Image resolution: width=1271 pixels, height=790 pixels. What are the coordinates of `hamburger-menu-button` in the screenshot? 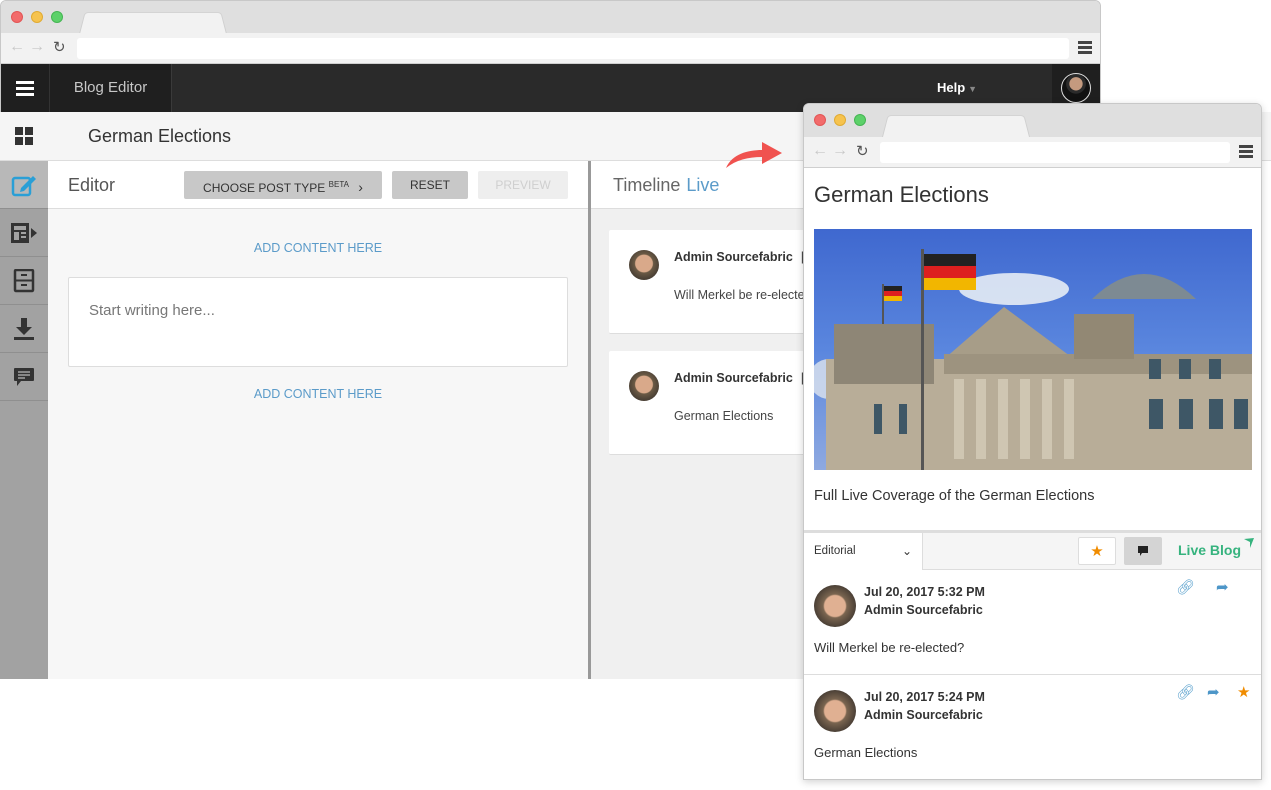 It's located at (25, 88).